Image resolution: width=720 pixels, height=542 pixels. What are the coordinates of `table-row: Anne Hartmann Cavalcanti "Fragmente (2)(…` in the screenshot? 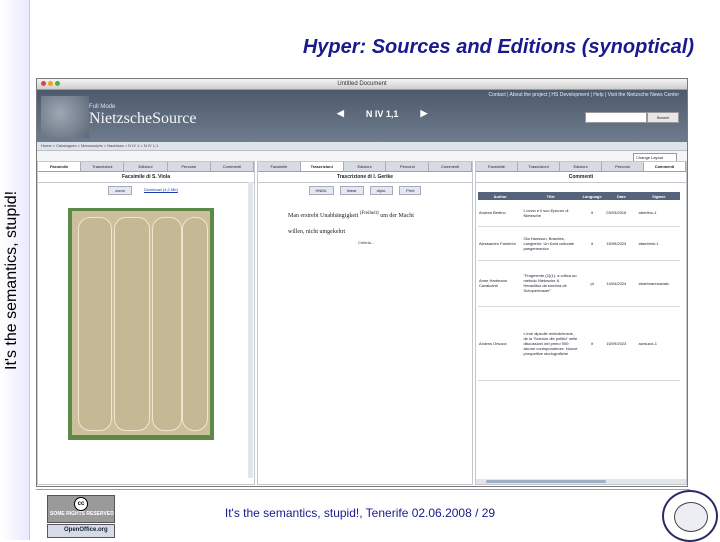 It's located at (579, 283).